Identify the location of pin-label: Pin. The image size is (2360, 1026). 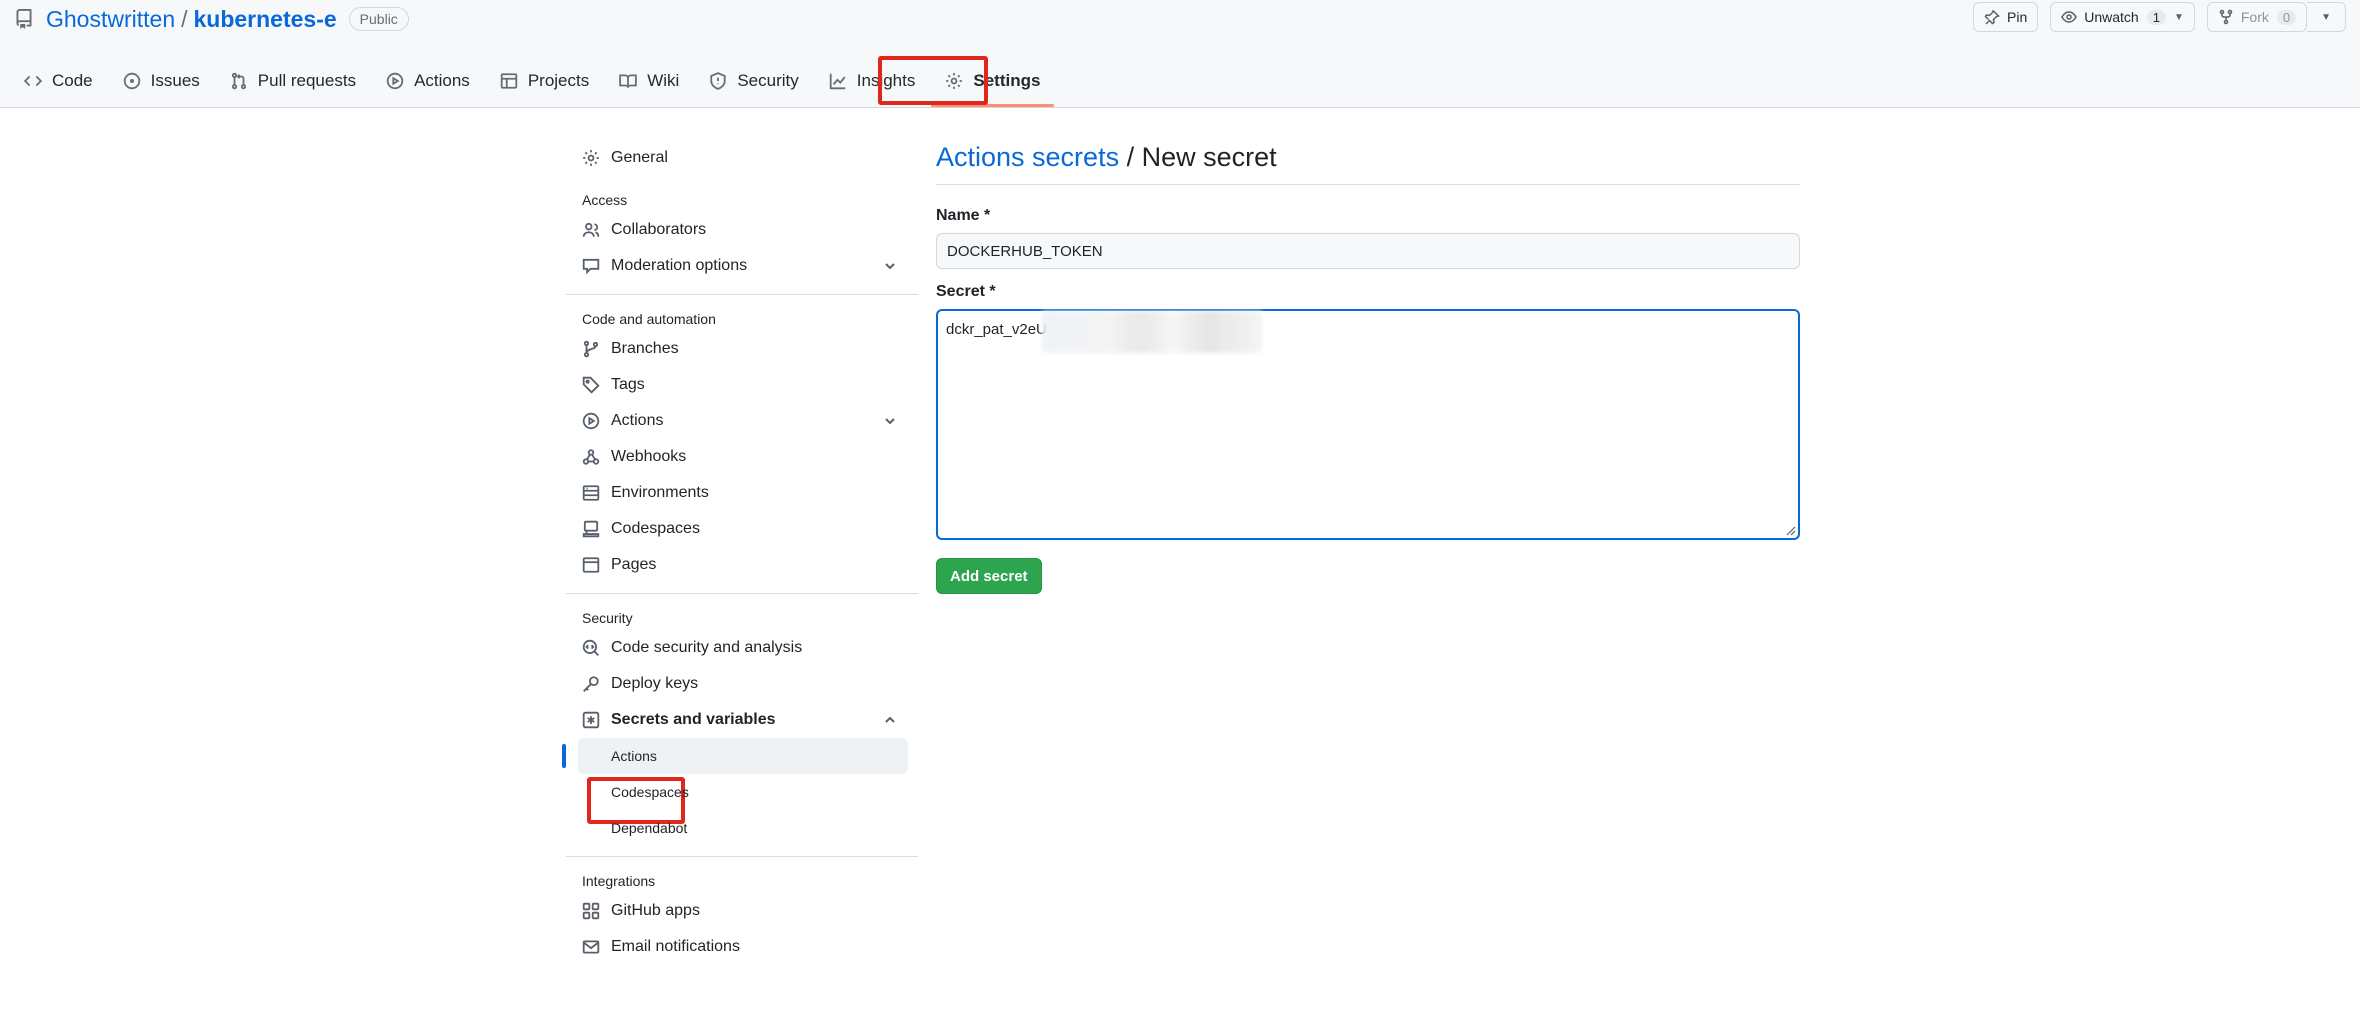
(2017, 17).